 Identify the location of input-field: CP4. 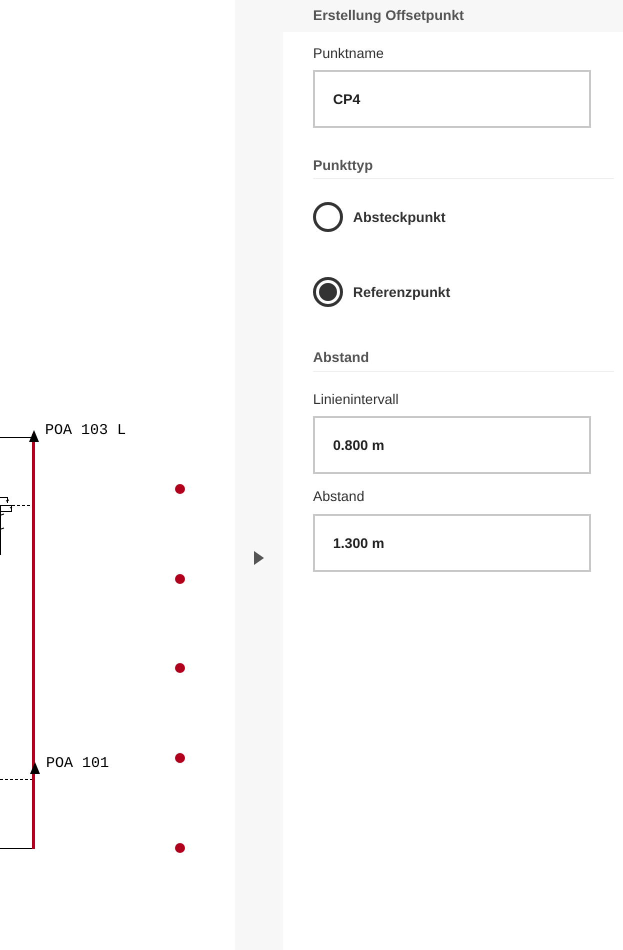
(452, 99).